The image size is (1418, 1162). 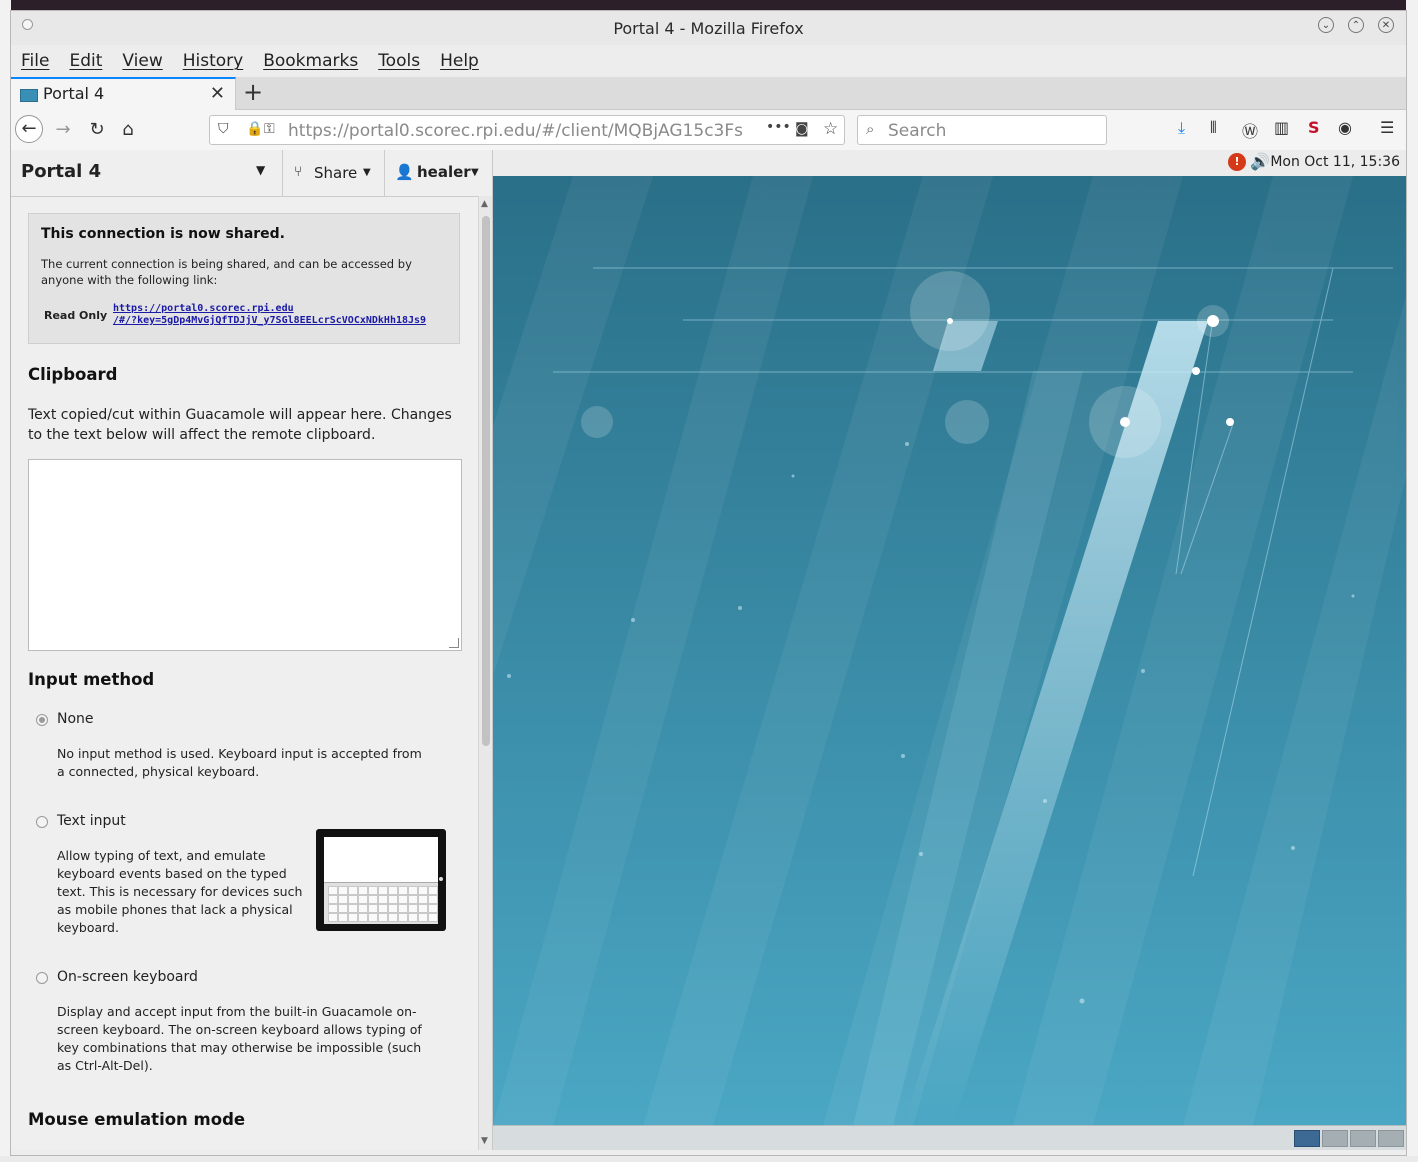 What do you see at coordinates (137, 1119) in the screenshot?
I see `mouse-emulation-heading: Mouse emulation mode` at bounding box center [137, 1119].